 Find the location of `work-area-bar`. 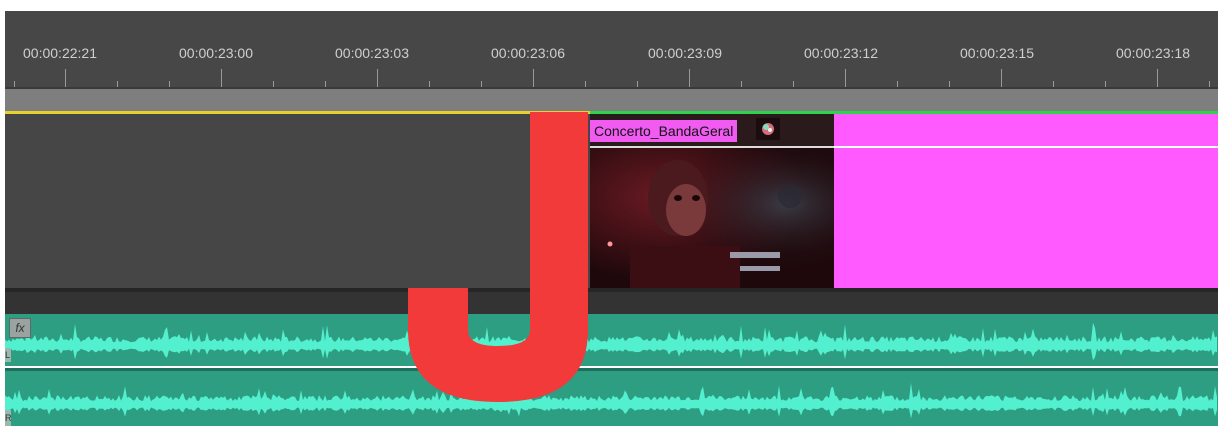

work-area-bar is located at coordinates (611, 100).